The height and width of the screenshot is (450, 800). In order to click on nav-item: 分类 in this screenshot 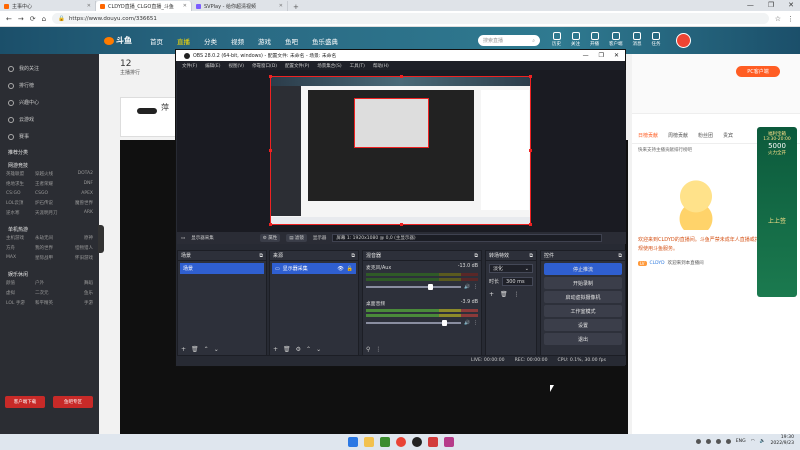, I will do `click(210, 41)`.